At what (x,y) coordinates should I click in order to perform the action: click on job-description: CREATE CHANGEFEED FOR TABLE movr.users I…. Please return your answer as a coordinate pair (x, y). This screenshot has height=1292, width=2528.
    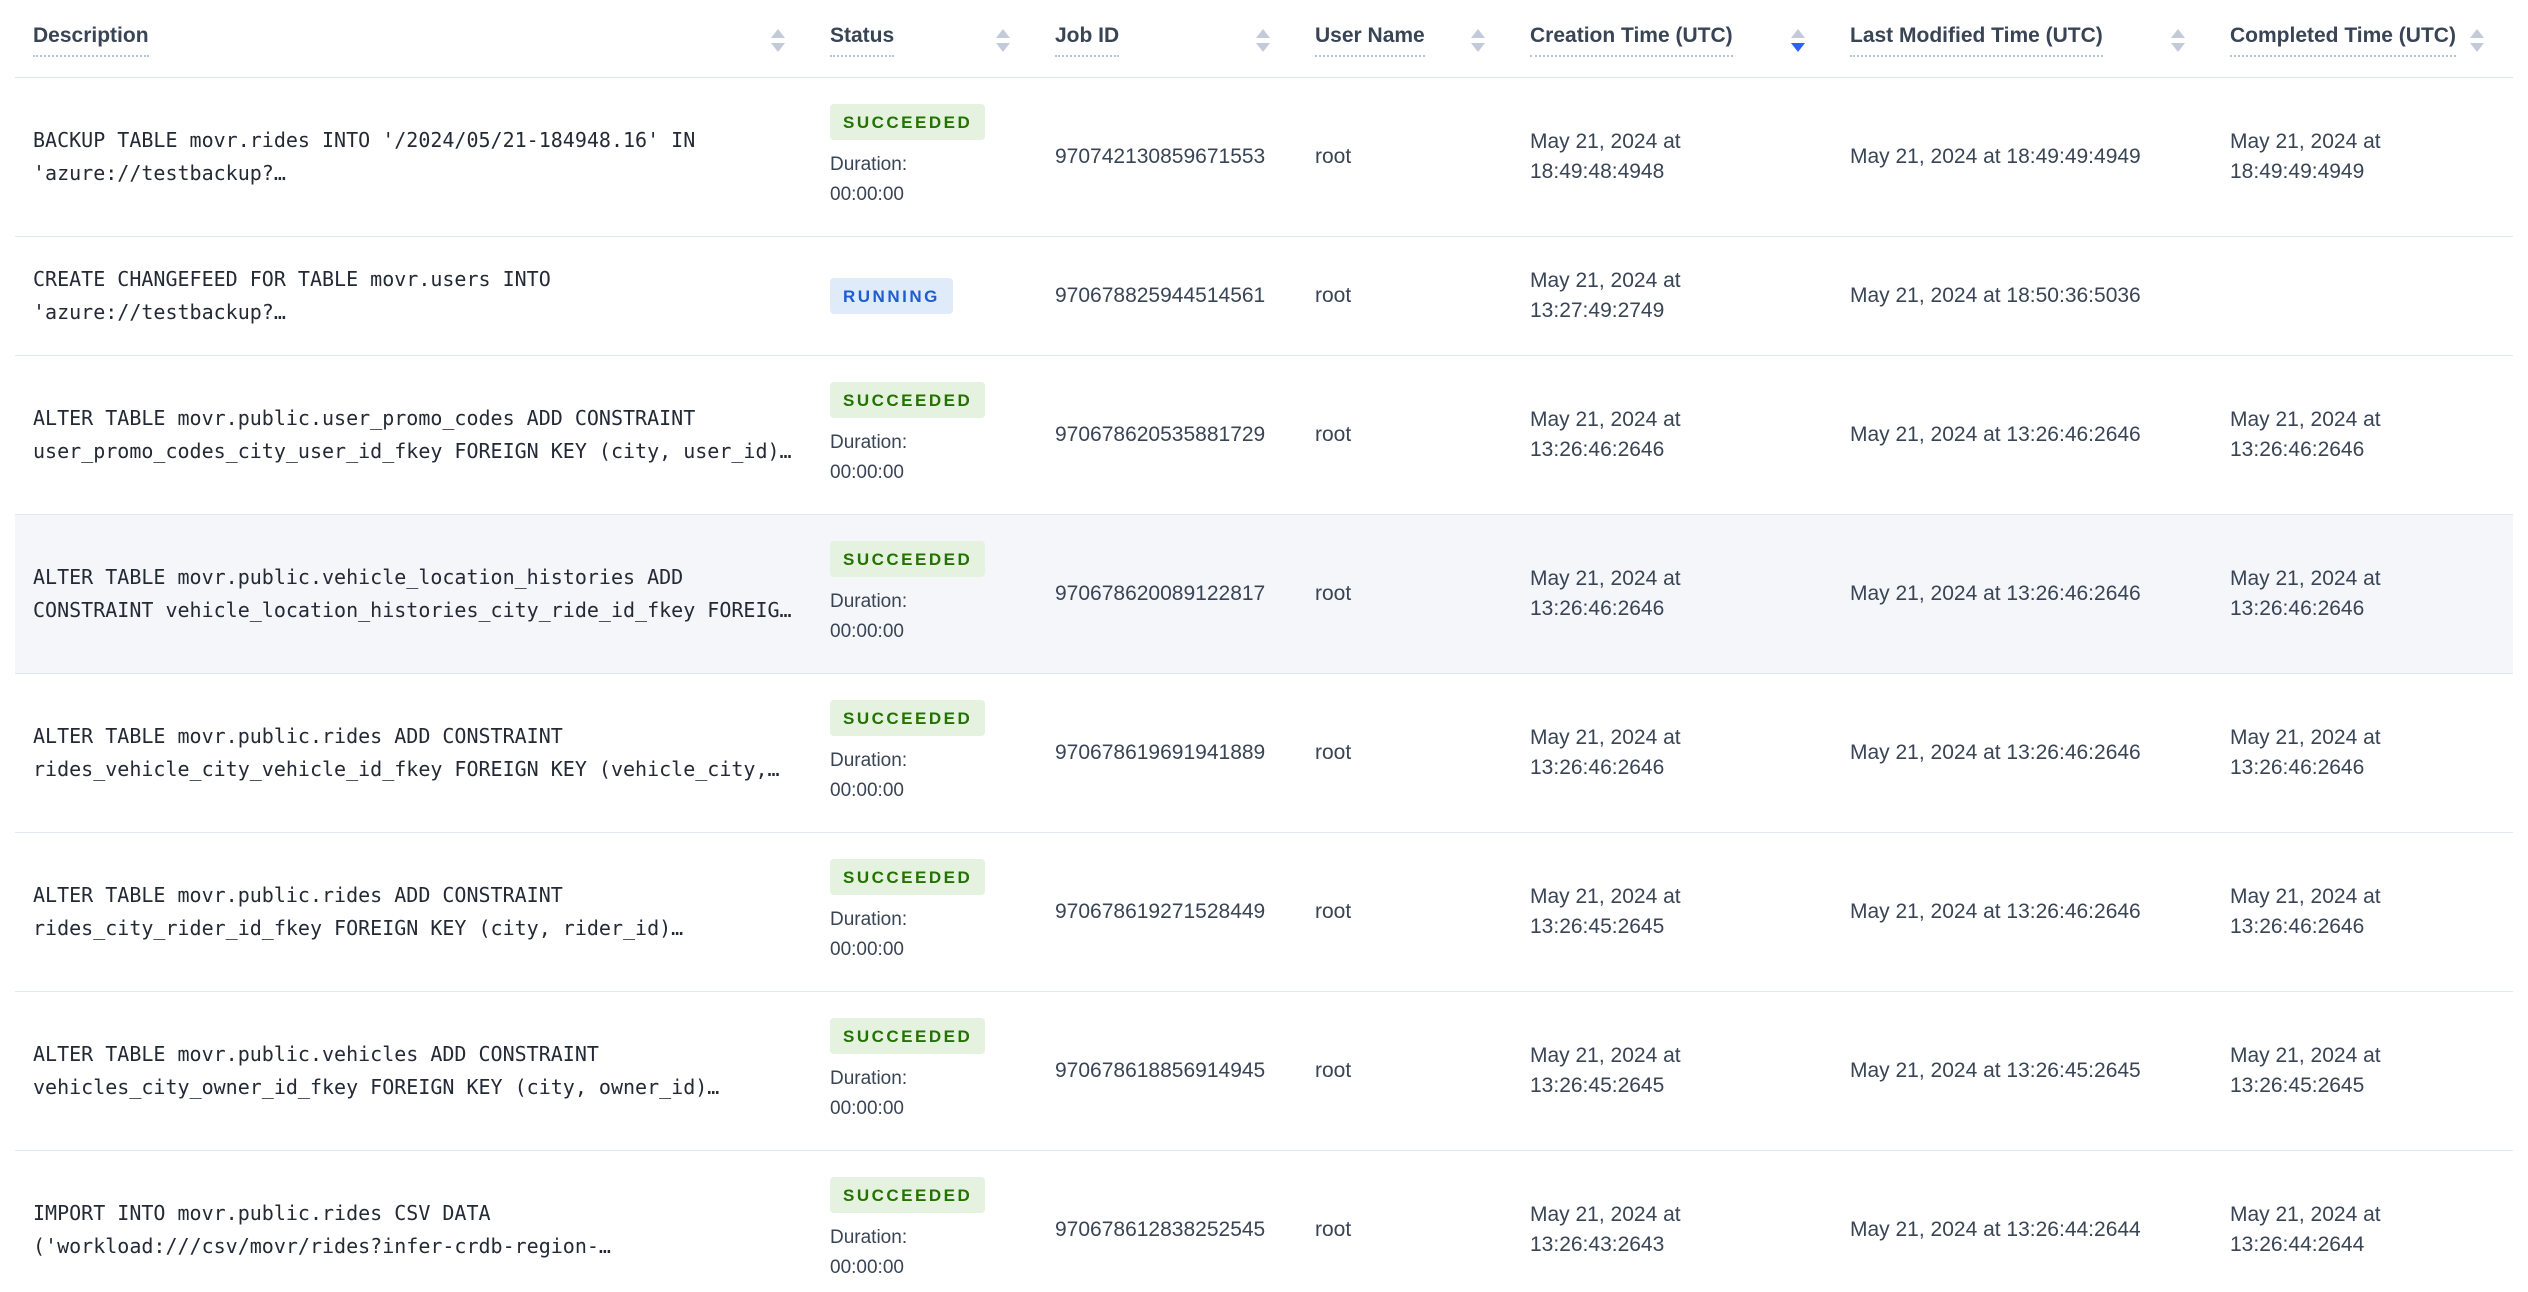
    Looking at the image, I should click on (292, 295).